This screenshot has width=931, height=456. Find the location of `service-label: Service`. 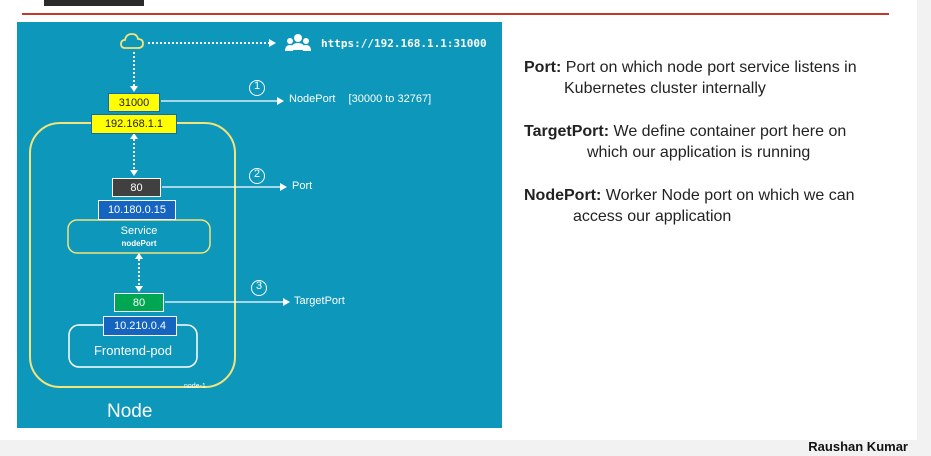

service-label: Service is located at coordinates (139, 231).